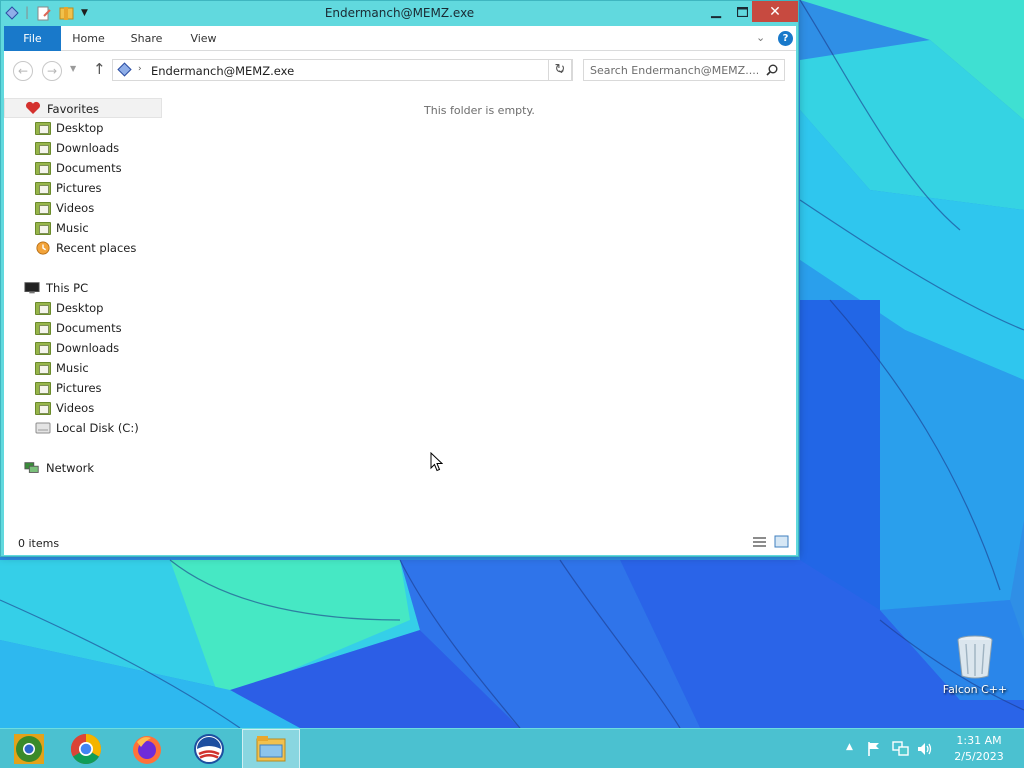  Describe the element at coordinates (80, 308) in the screenshot. I see `nav-label: Desktop` at that location.